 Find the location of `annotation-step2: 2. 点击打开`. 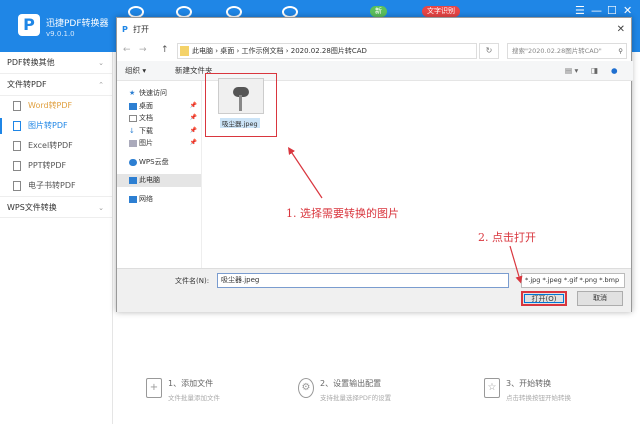

annotation-step2: 2. 点击打开 is located at coordinates (507, 237).